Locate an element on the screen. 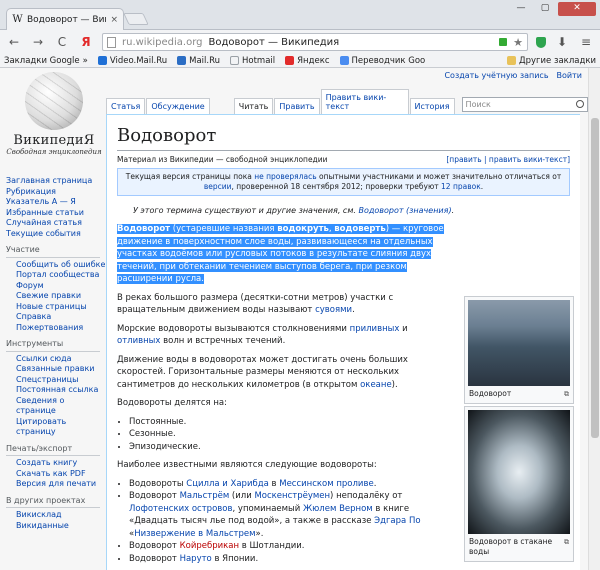 This screenshot has width=600, height=570. sidebar-link: Пожертвования is located at coordinates (56, 328).